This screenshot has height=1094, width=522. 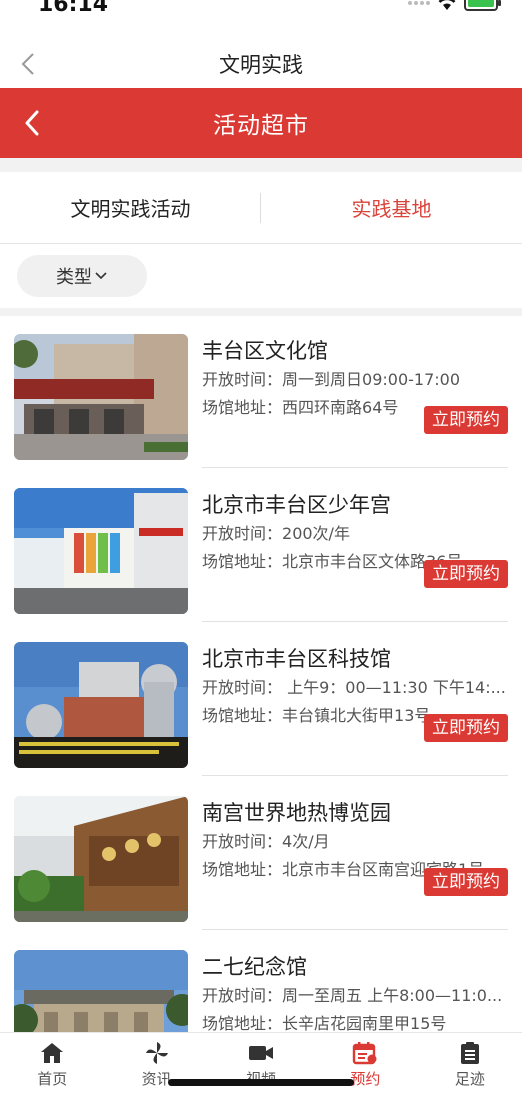 What do you see at coordinates (52, 1063) in the screenshot?
I see `tabbar-home: 首页` at bounding box center [52, 1063].